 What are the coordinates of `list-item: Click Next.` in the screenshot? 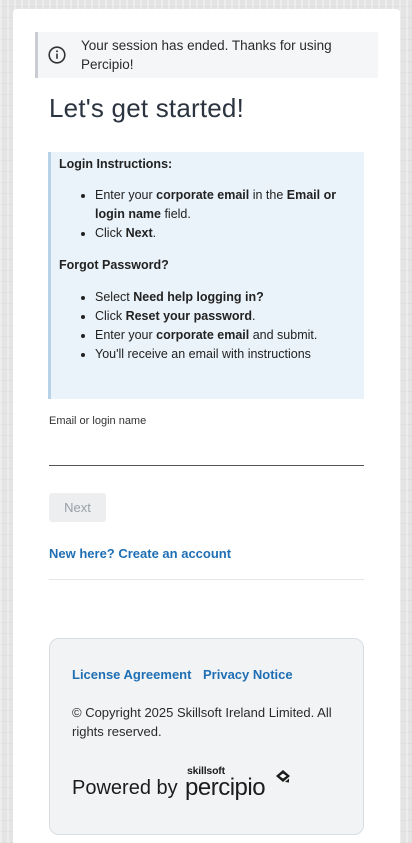 It's located at (213, 233).